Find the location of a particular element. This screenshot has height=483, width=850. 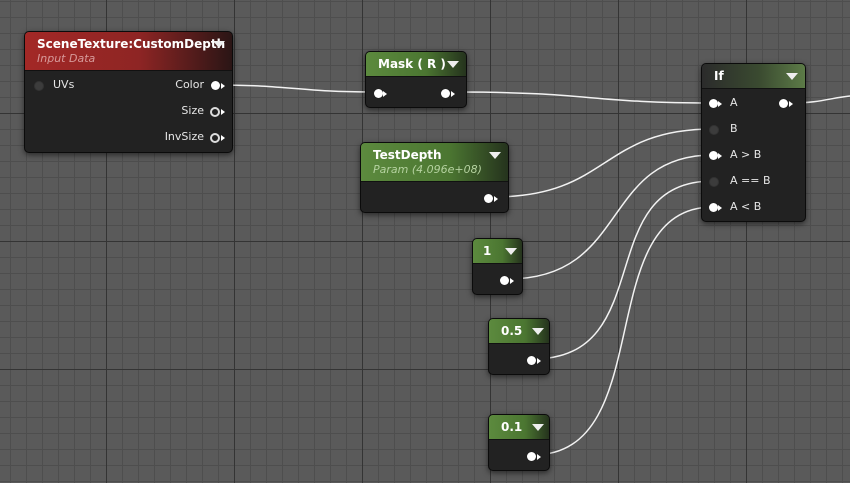

testdepth-output-pin is located at coordinates (488, 198).